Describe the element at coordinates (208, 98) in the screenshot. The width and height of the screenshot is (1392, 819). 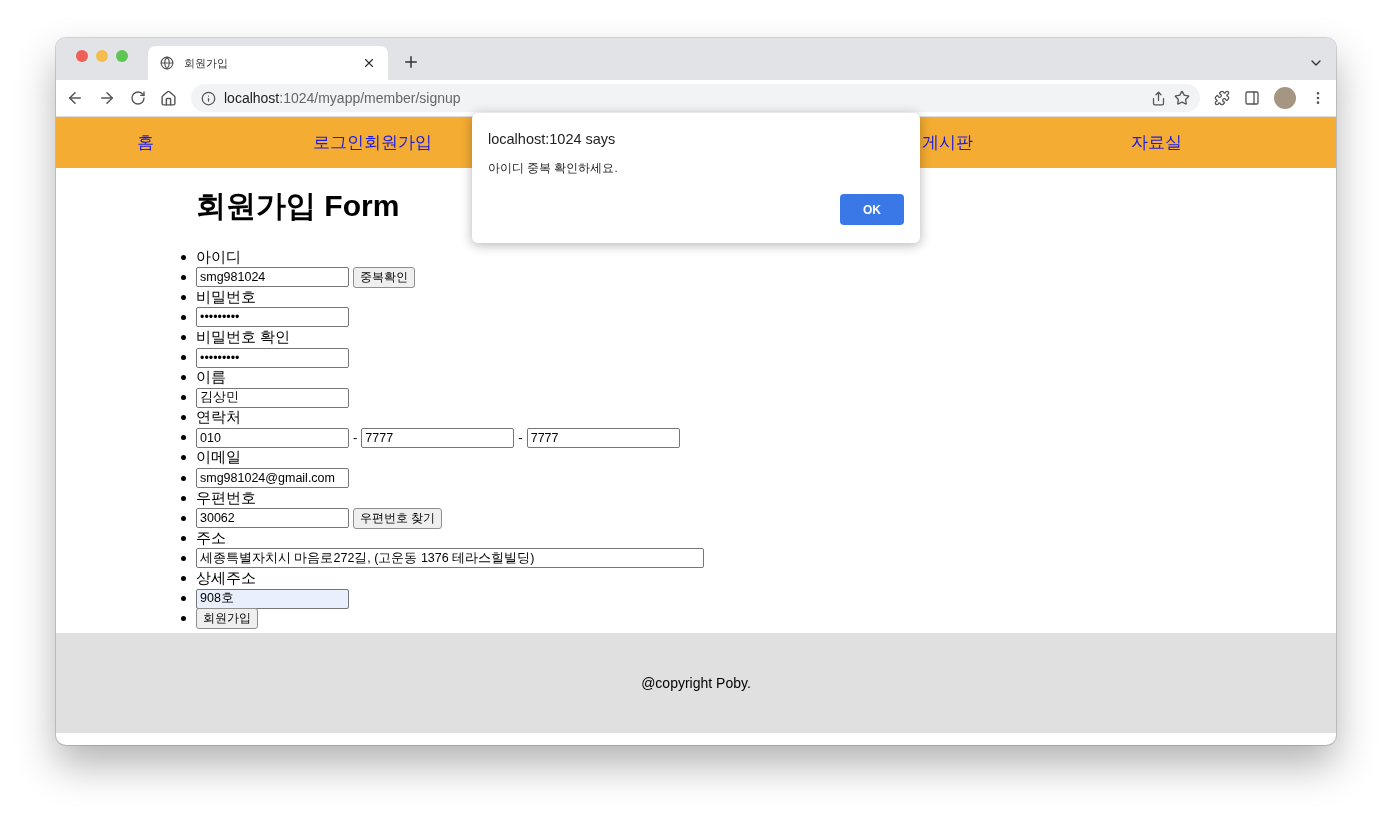
I see `info-icon` at that location.